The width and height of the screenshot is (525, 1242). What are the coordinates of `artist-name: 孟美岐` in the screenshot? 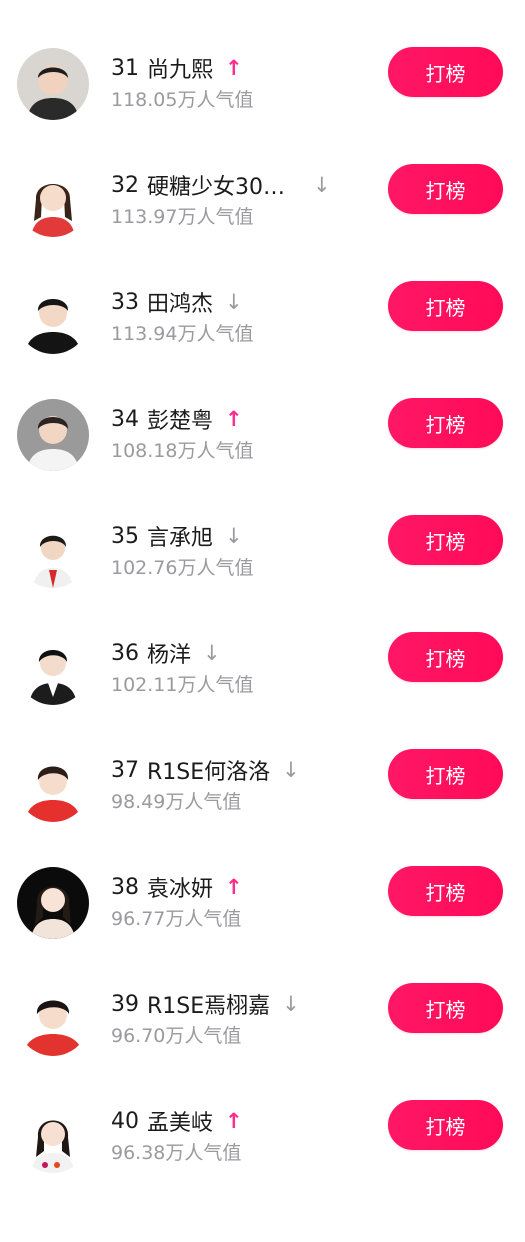 It's located at (180, 1121).